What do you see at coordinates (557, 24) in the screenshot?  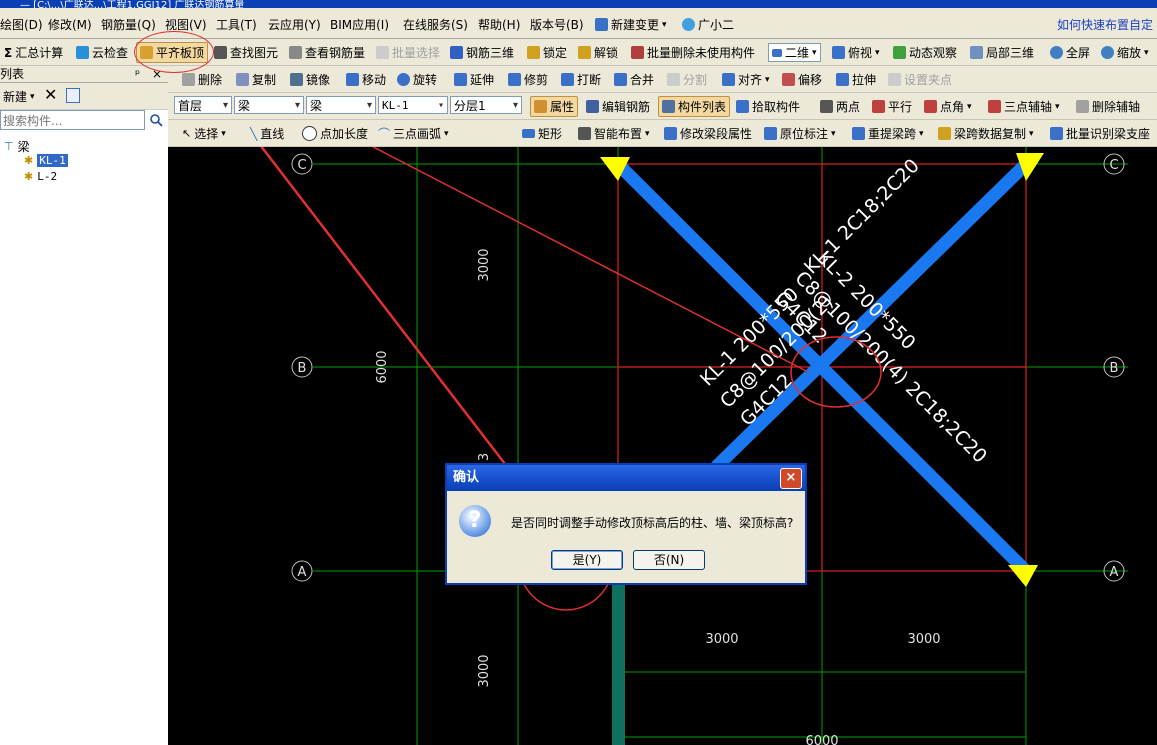 I see `menu-version: 版本号(B)` at bounding box center [557, 24].